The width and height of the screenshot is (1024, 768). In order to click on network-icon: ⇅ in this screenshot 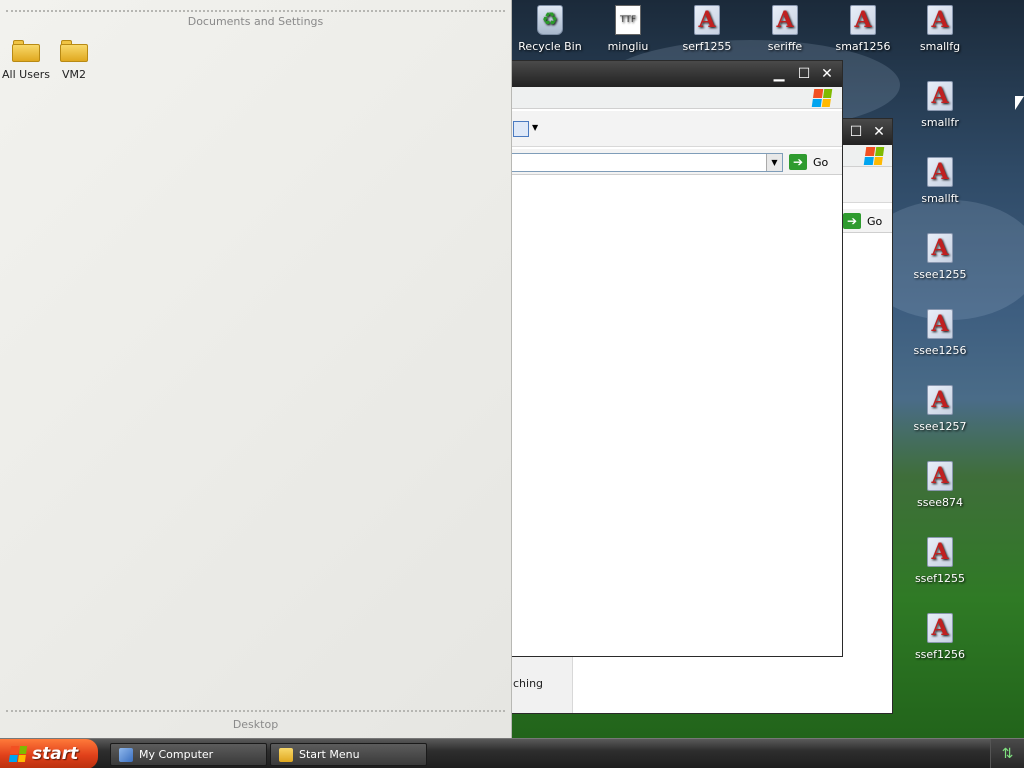, I will do `click(1008, 754)`.